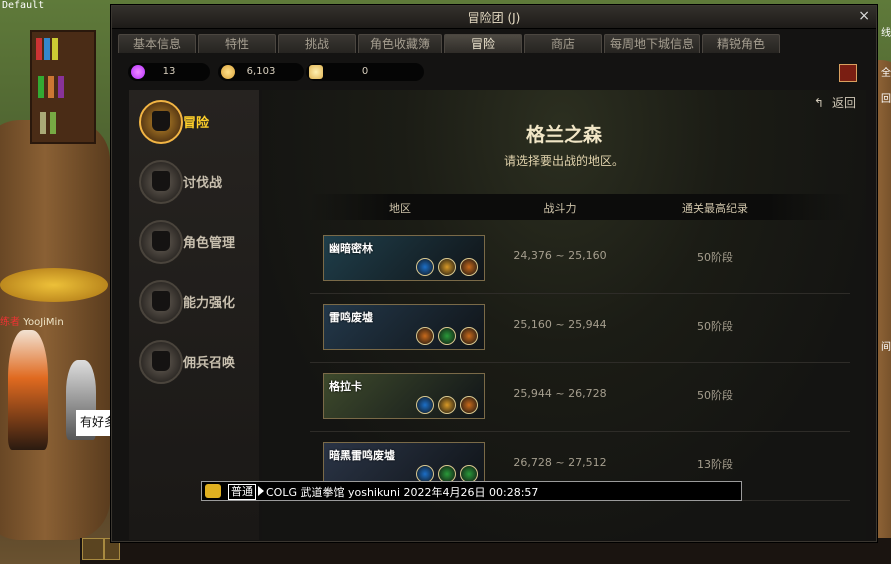 This screenshot has width=891, height=564. What do you see at coordinates (345, 386) in the screenshot?
I see `dungeon-name: 格拉卡` at bounding box center [345, 386].